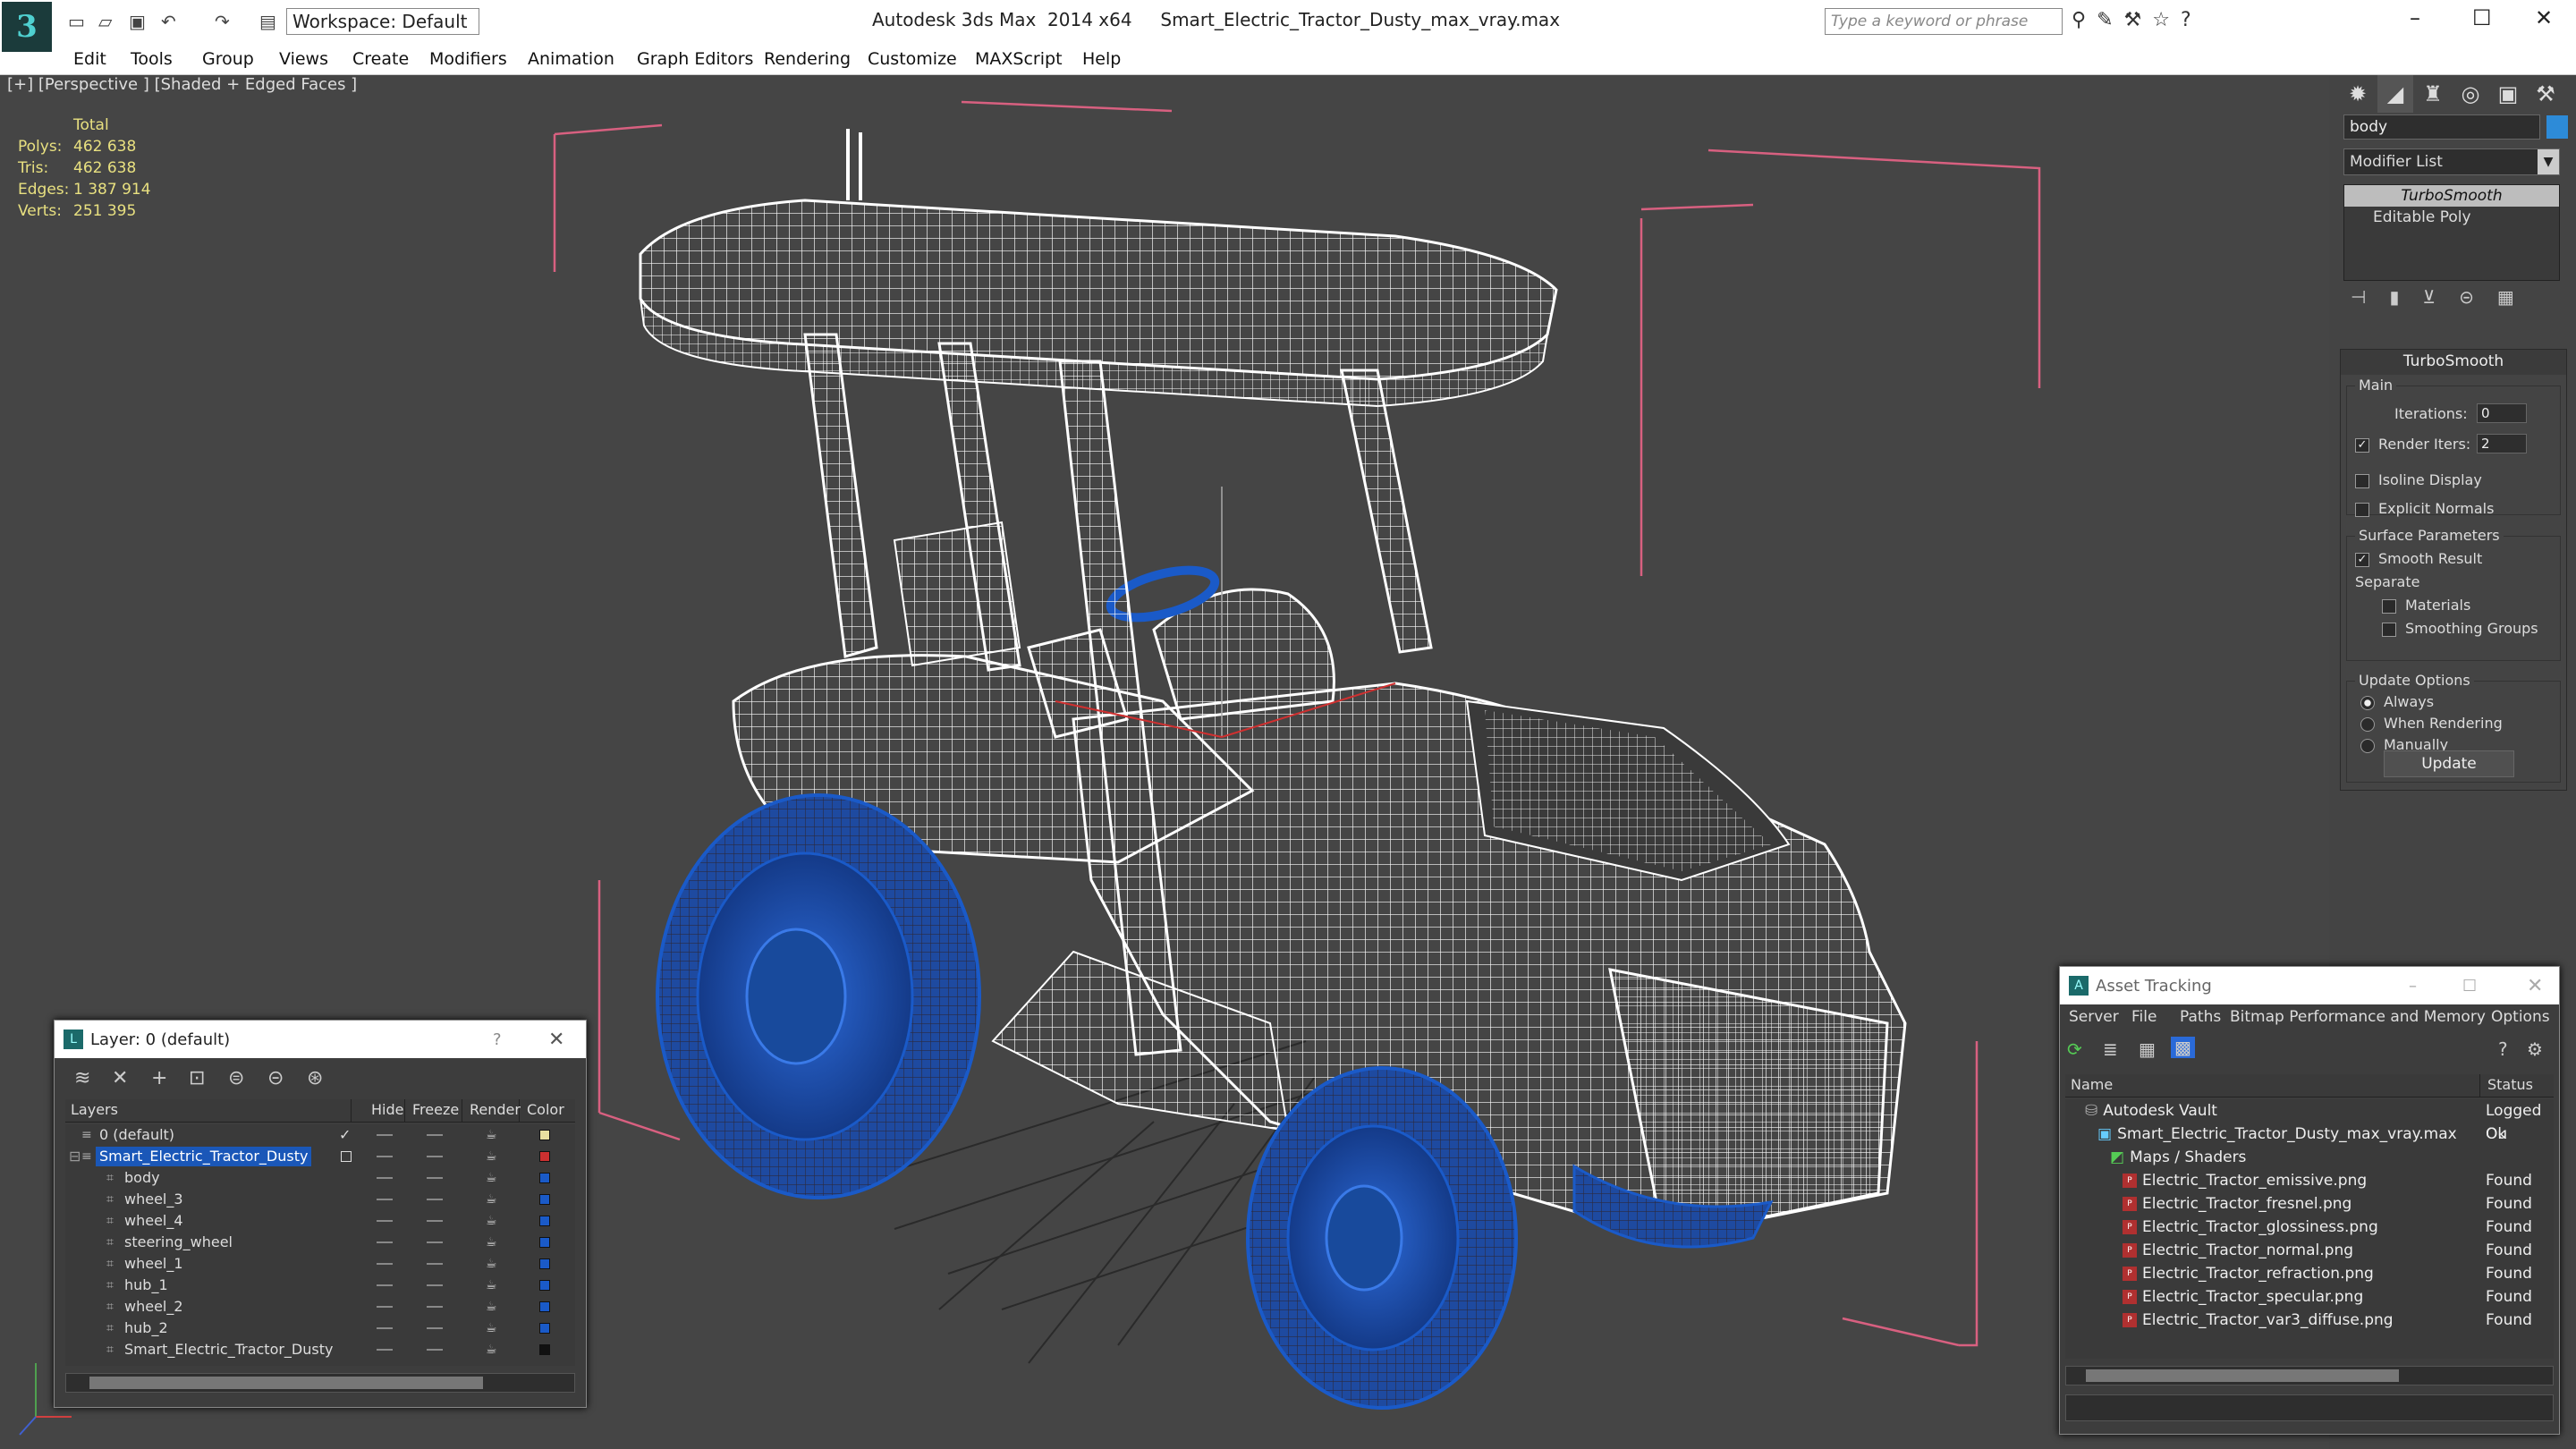 This screenshot has height=1449, width=2576. Describe the element at coordinates (2362, 445) in the screenshot. I see `render-iters-checkbox: ✓` at that location.